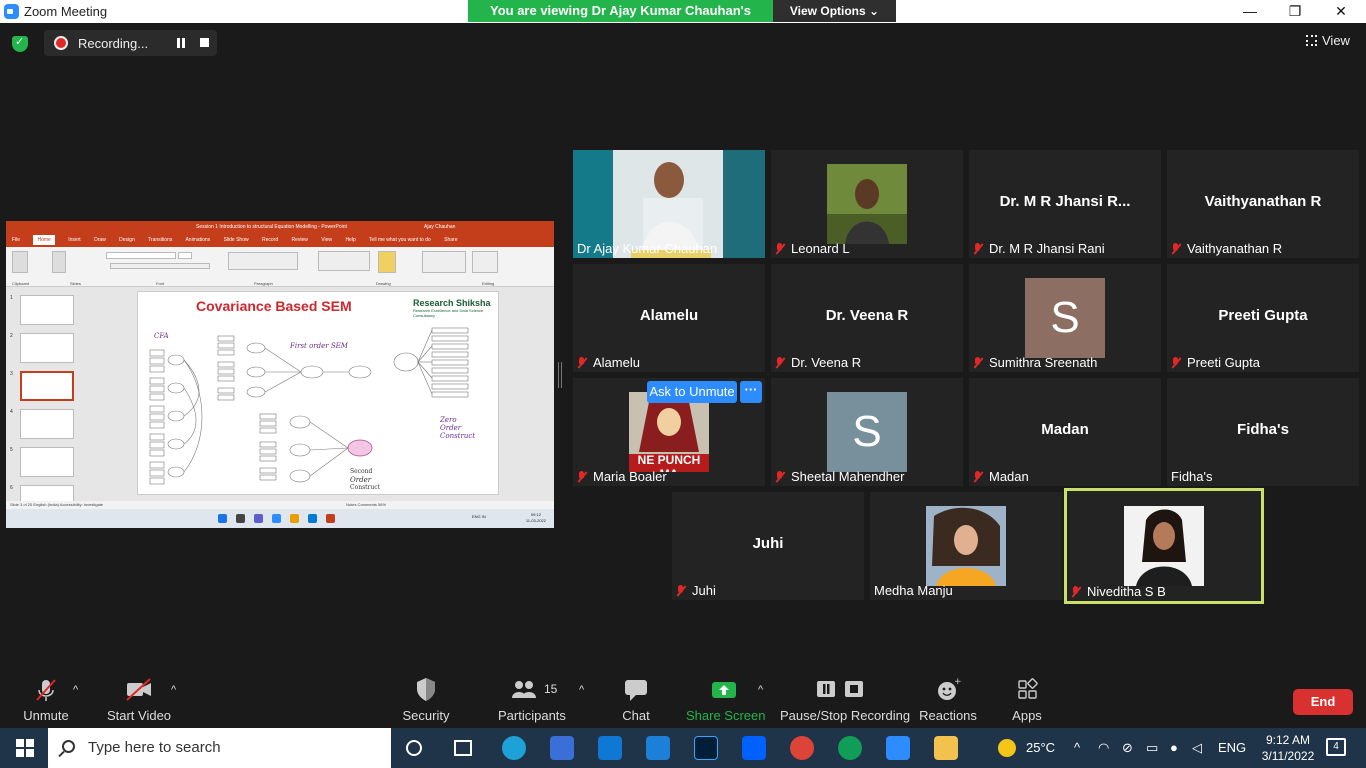 The width and height of the screenshot is (1366, 768). I want to click on taskbar-clock: 9:12 AM 3/11/2022, so click(1288, 748).